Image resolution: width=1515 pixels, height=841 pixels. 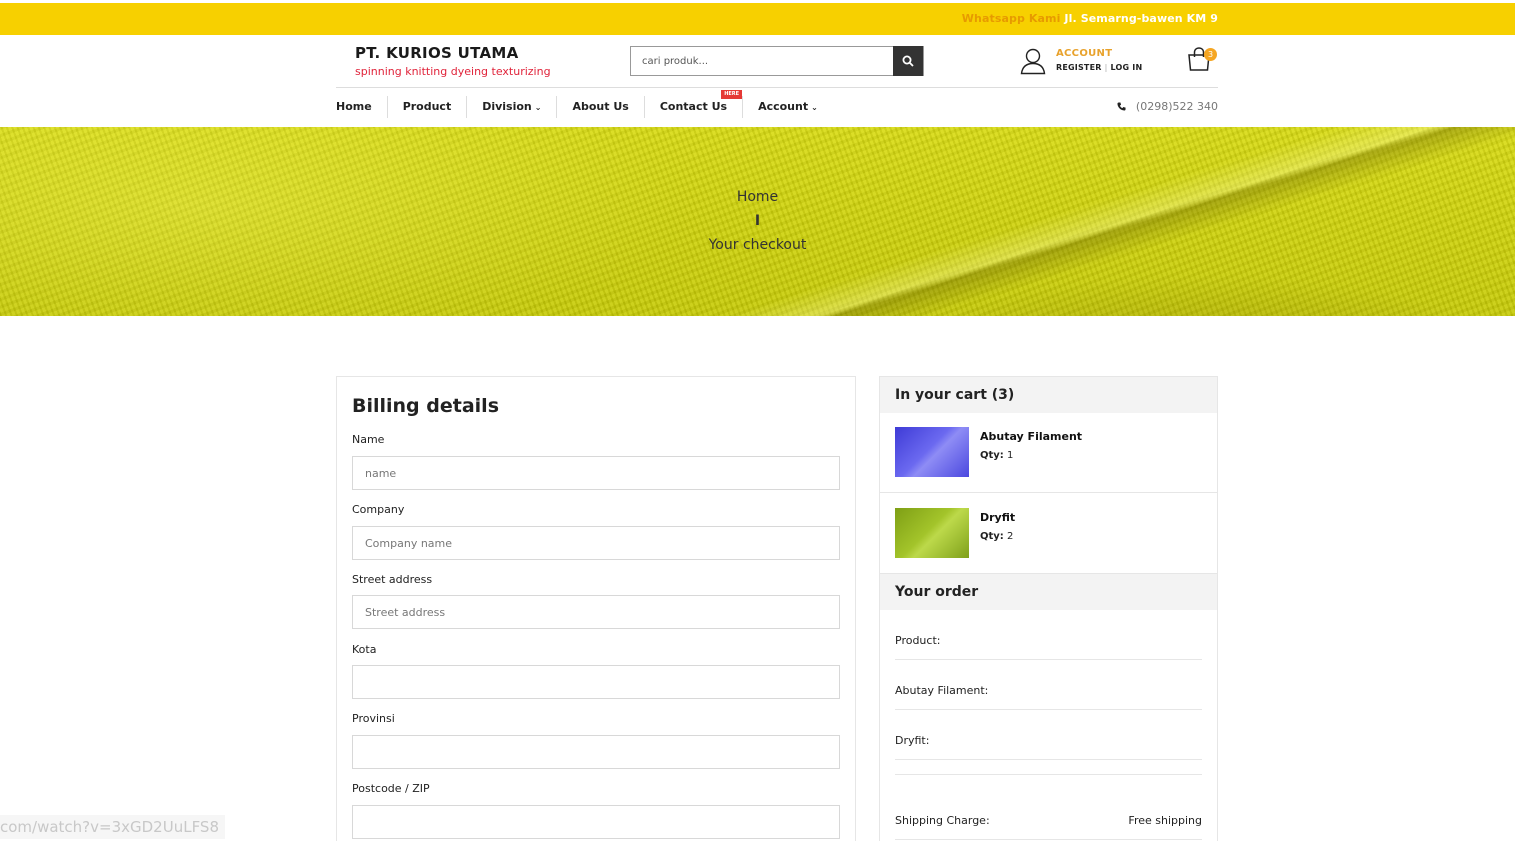 What do you see at coordinates (507, 106) in the screenshot?
I see `nav-division-label: Division` at bounding box center [507, 106].